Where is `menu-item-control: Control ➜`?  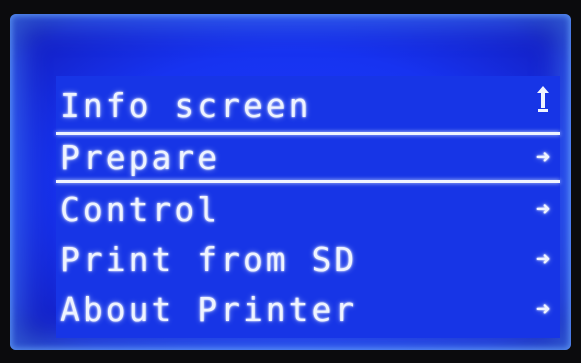
menu-item-control: Control ➜ is located at coordinates (308, 210).